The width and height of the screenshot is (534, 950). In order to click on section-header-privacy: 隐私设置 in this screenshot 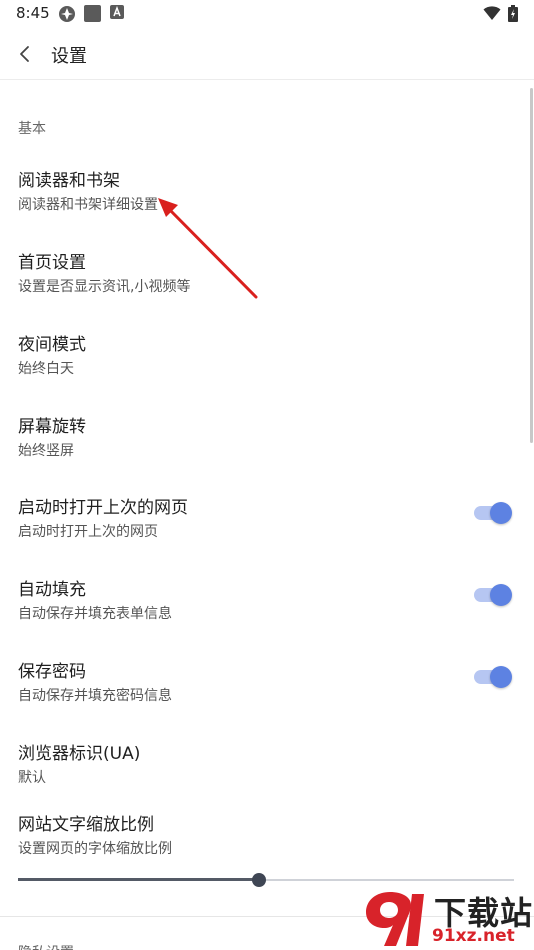, I will do `click(46, 946)`.